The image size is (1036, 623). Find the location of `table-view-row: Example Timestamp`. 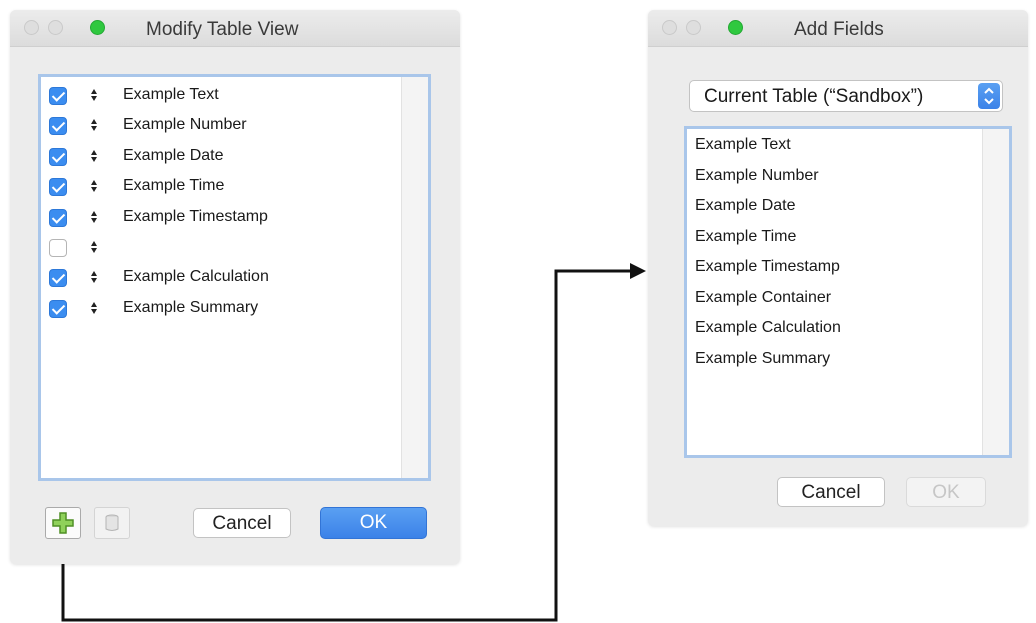

table-view-row: Example Timestamp is located at coordinates (221, 222).